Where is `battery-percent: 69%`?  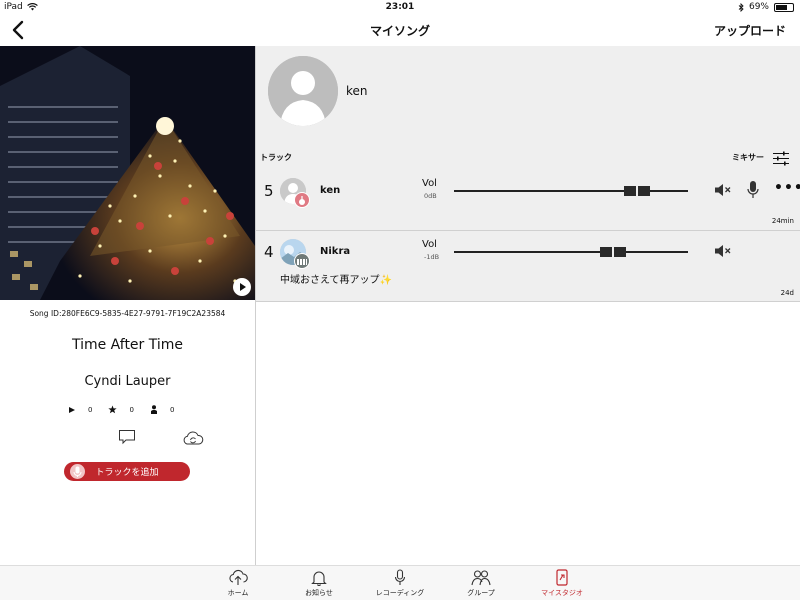 battery-percent: 69% is located at coordinates (758, 7).